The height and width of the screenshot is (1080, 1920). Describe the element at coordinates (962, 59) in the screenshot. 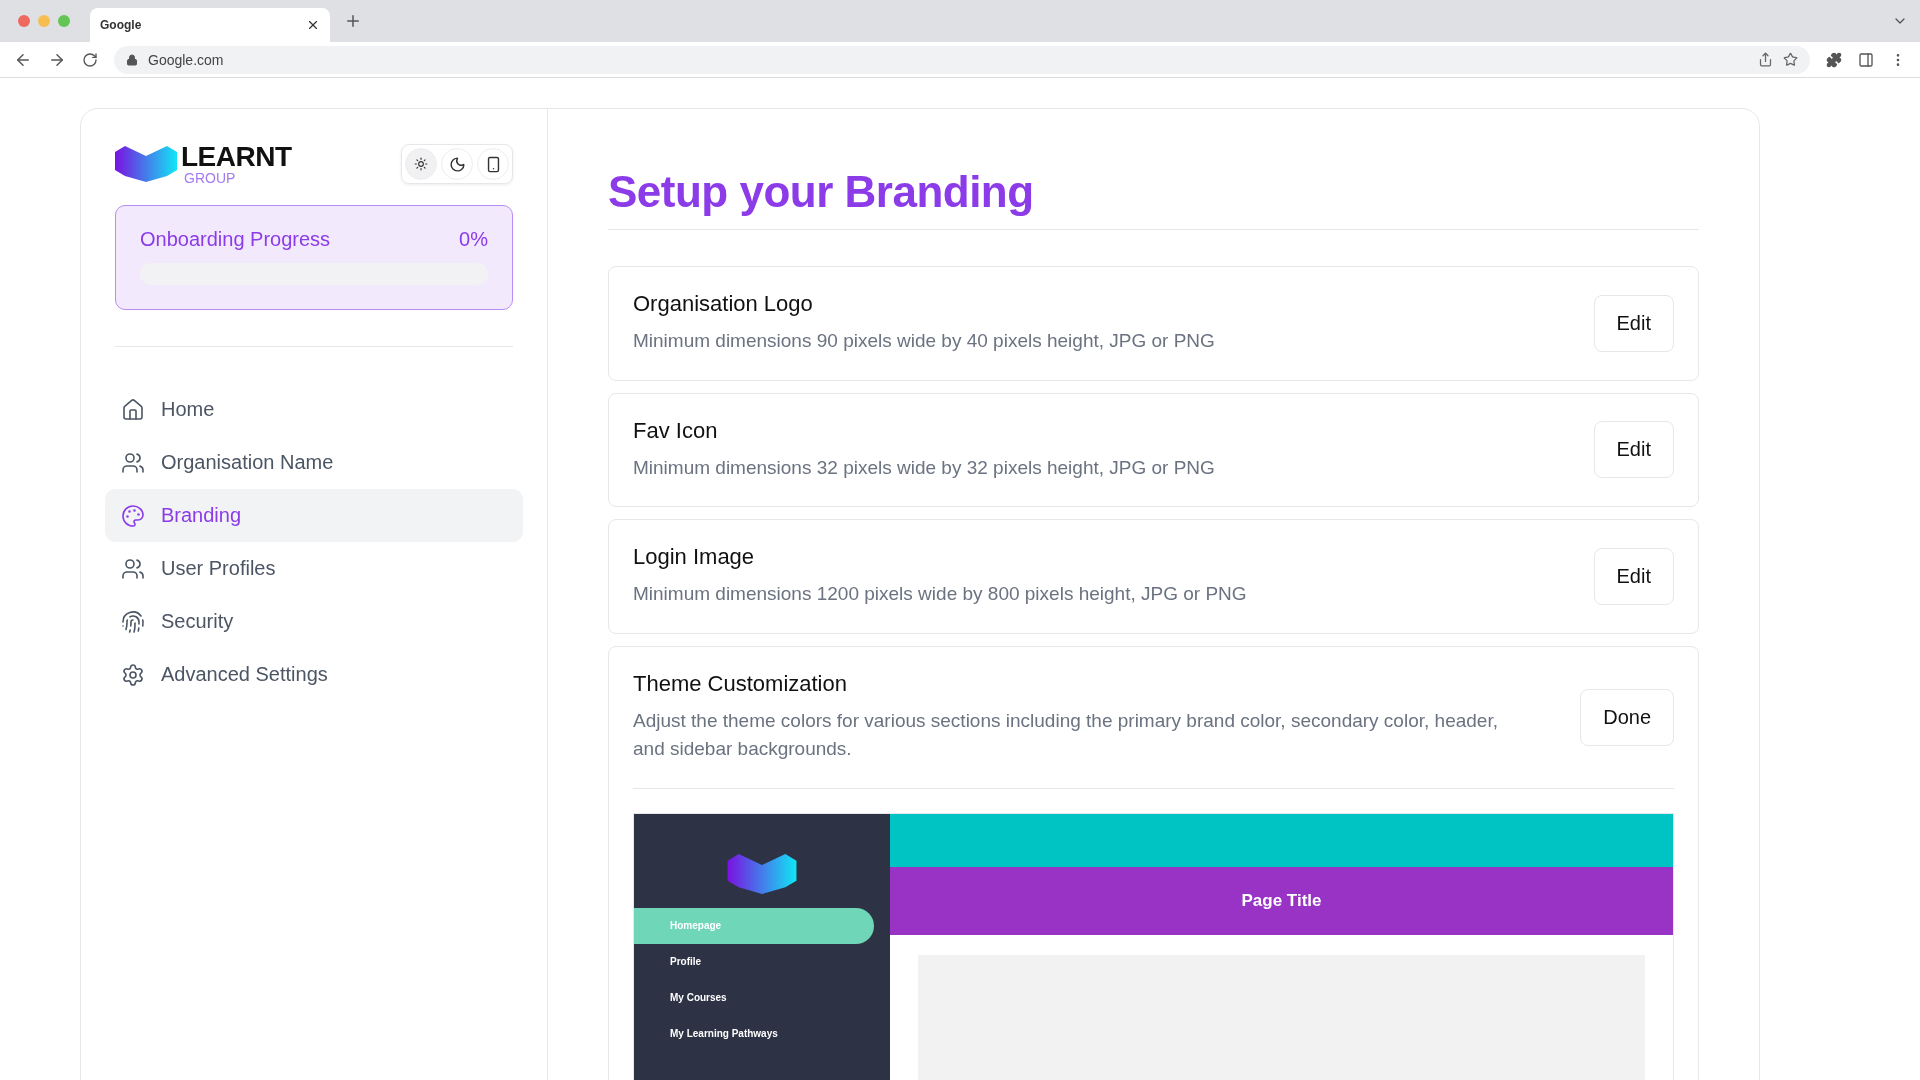

I see `address-field: Google.com` at that location.